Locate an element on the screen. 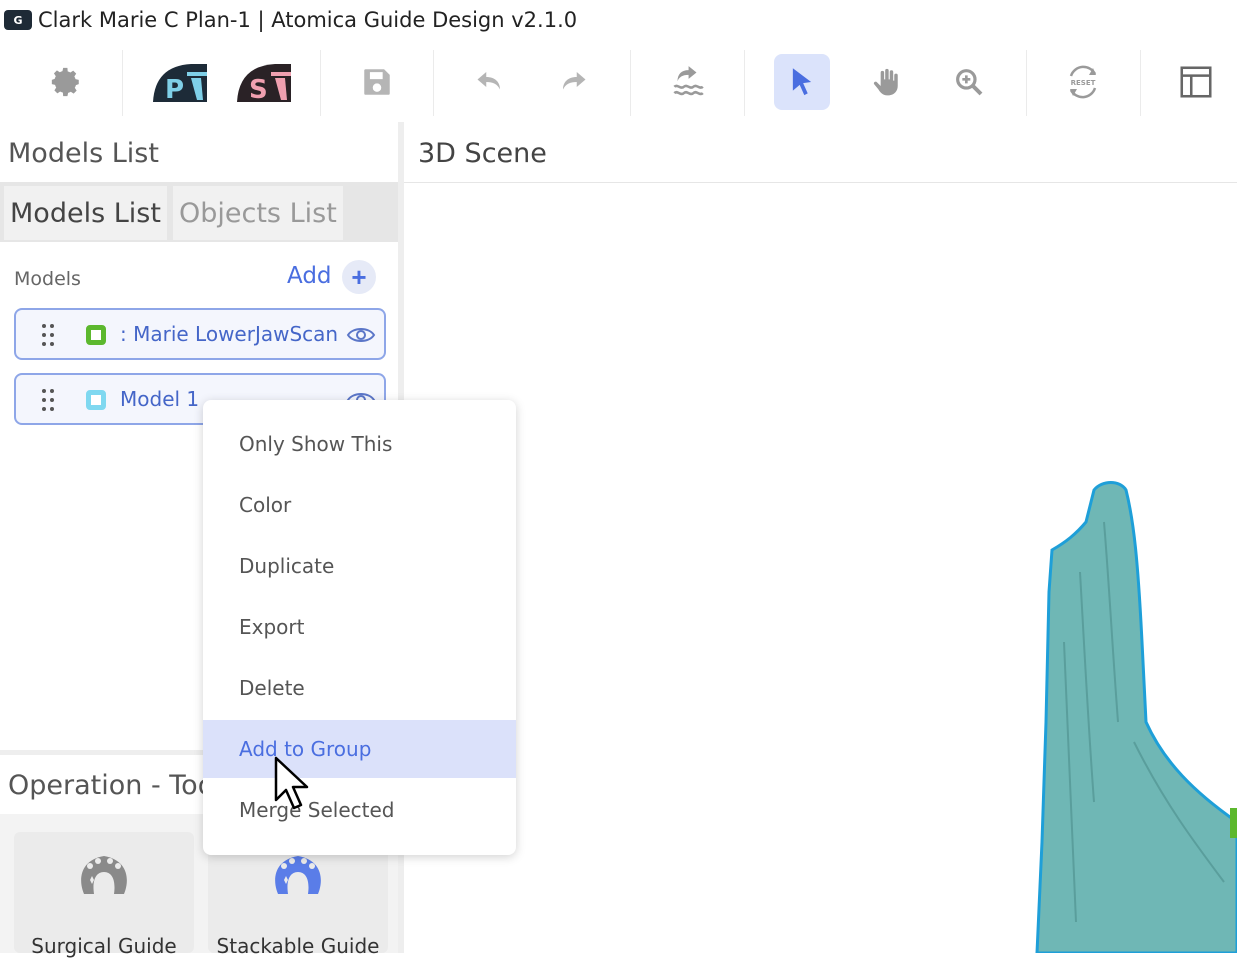 Image resolution: width=1237 pixels, height=958 pixels. menu-item-merge-selected: Merge Selected is located at coordinates (359, 810).